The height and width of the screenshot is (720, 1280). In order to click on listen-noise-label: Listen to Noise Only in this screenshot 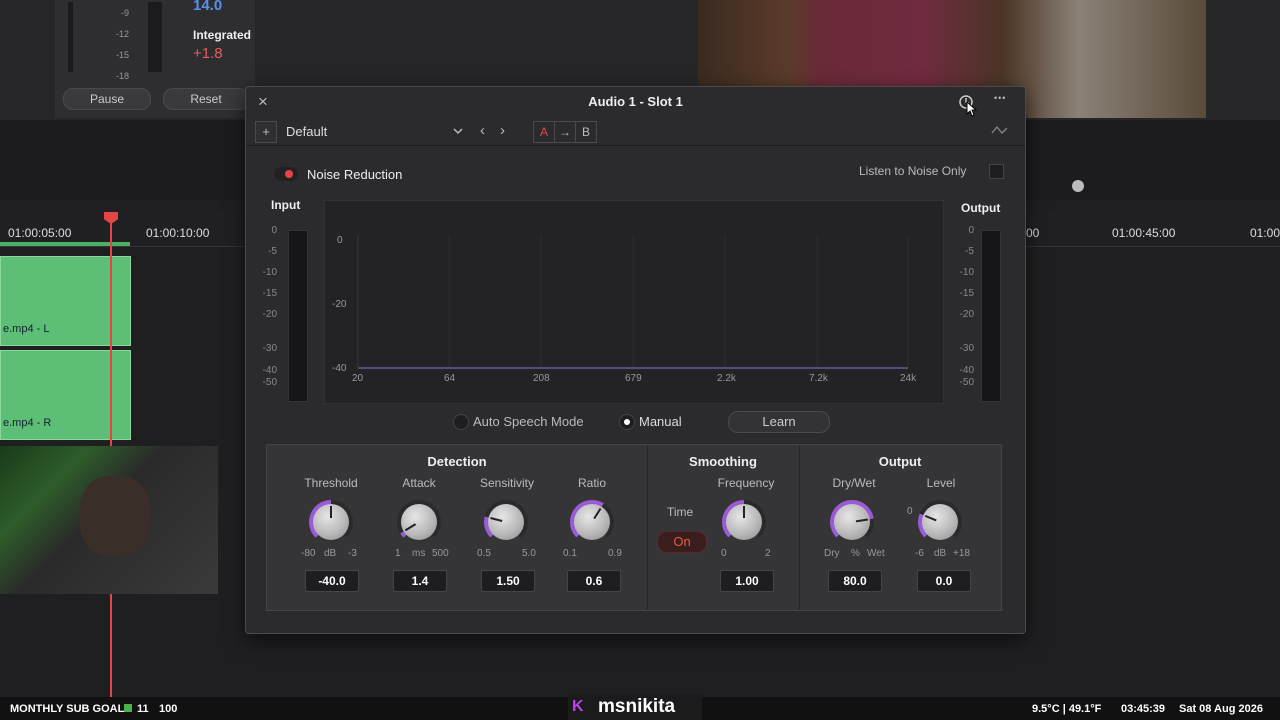, I will do `click(913, 171)`.